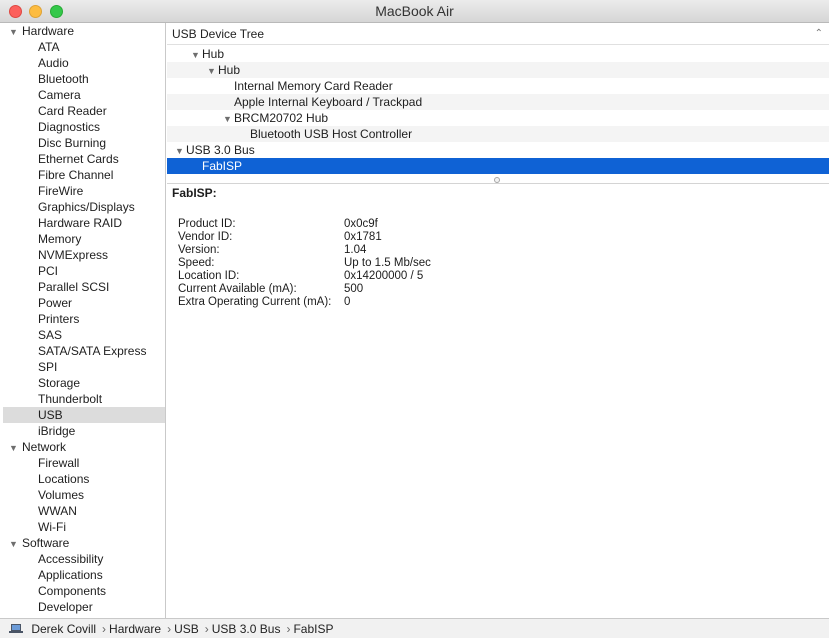 The height and width of the screenshot is (638, 829). I want to click on sidebar-item-graphics-displays: Graphics/Displays, so click(84, 207).